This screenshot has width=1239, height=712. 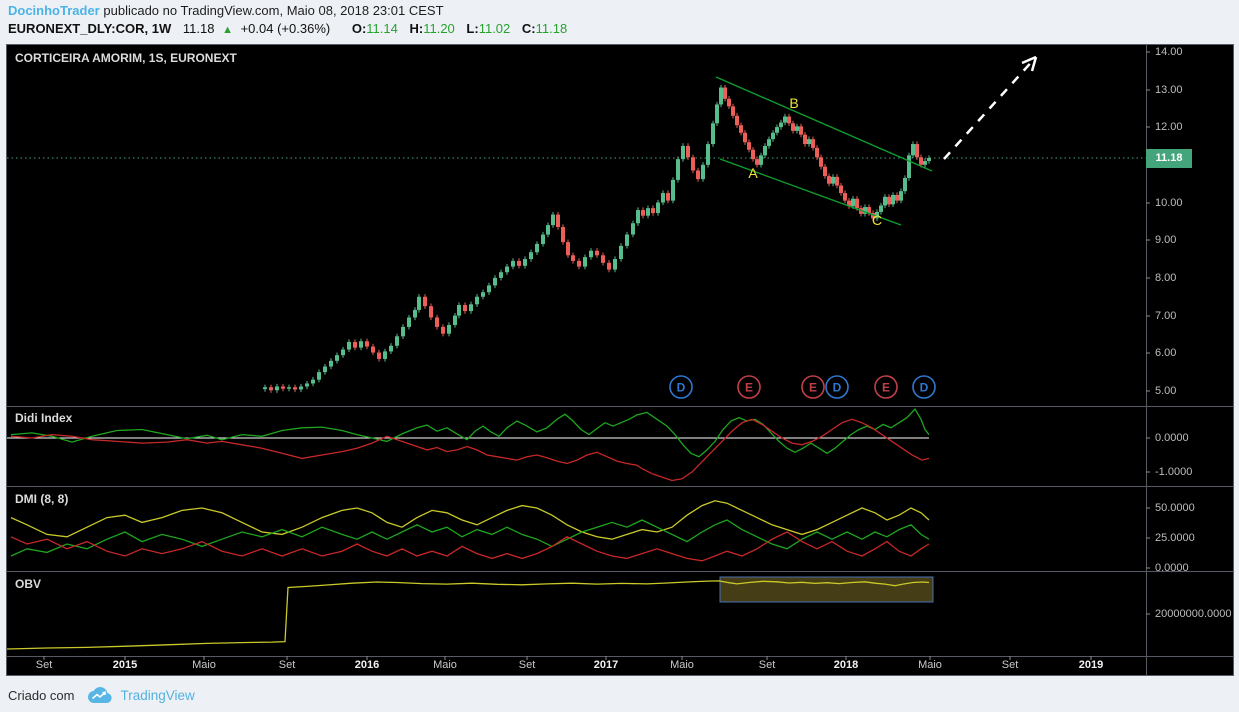 What do you see at coordinates (1193, 614) in the screenshot?
I see `axis-value-label: 20000000.0000` at bounding box center [1193, 614].